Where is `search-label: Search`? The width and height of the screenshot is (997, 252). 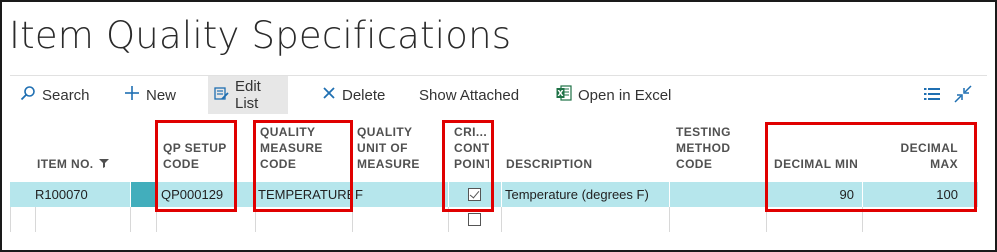 search-label: Search is located at coordinates (66, 95).